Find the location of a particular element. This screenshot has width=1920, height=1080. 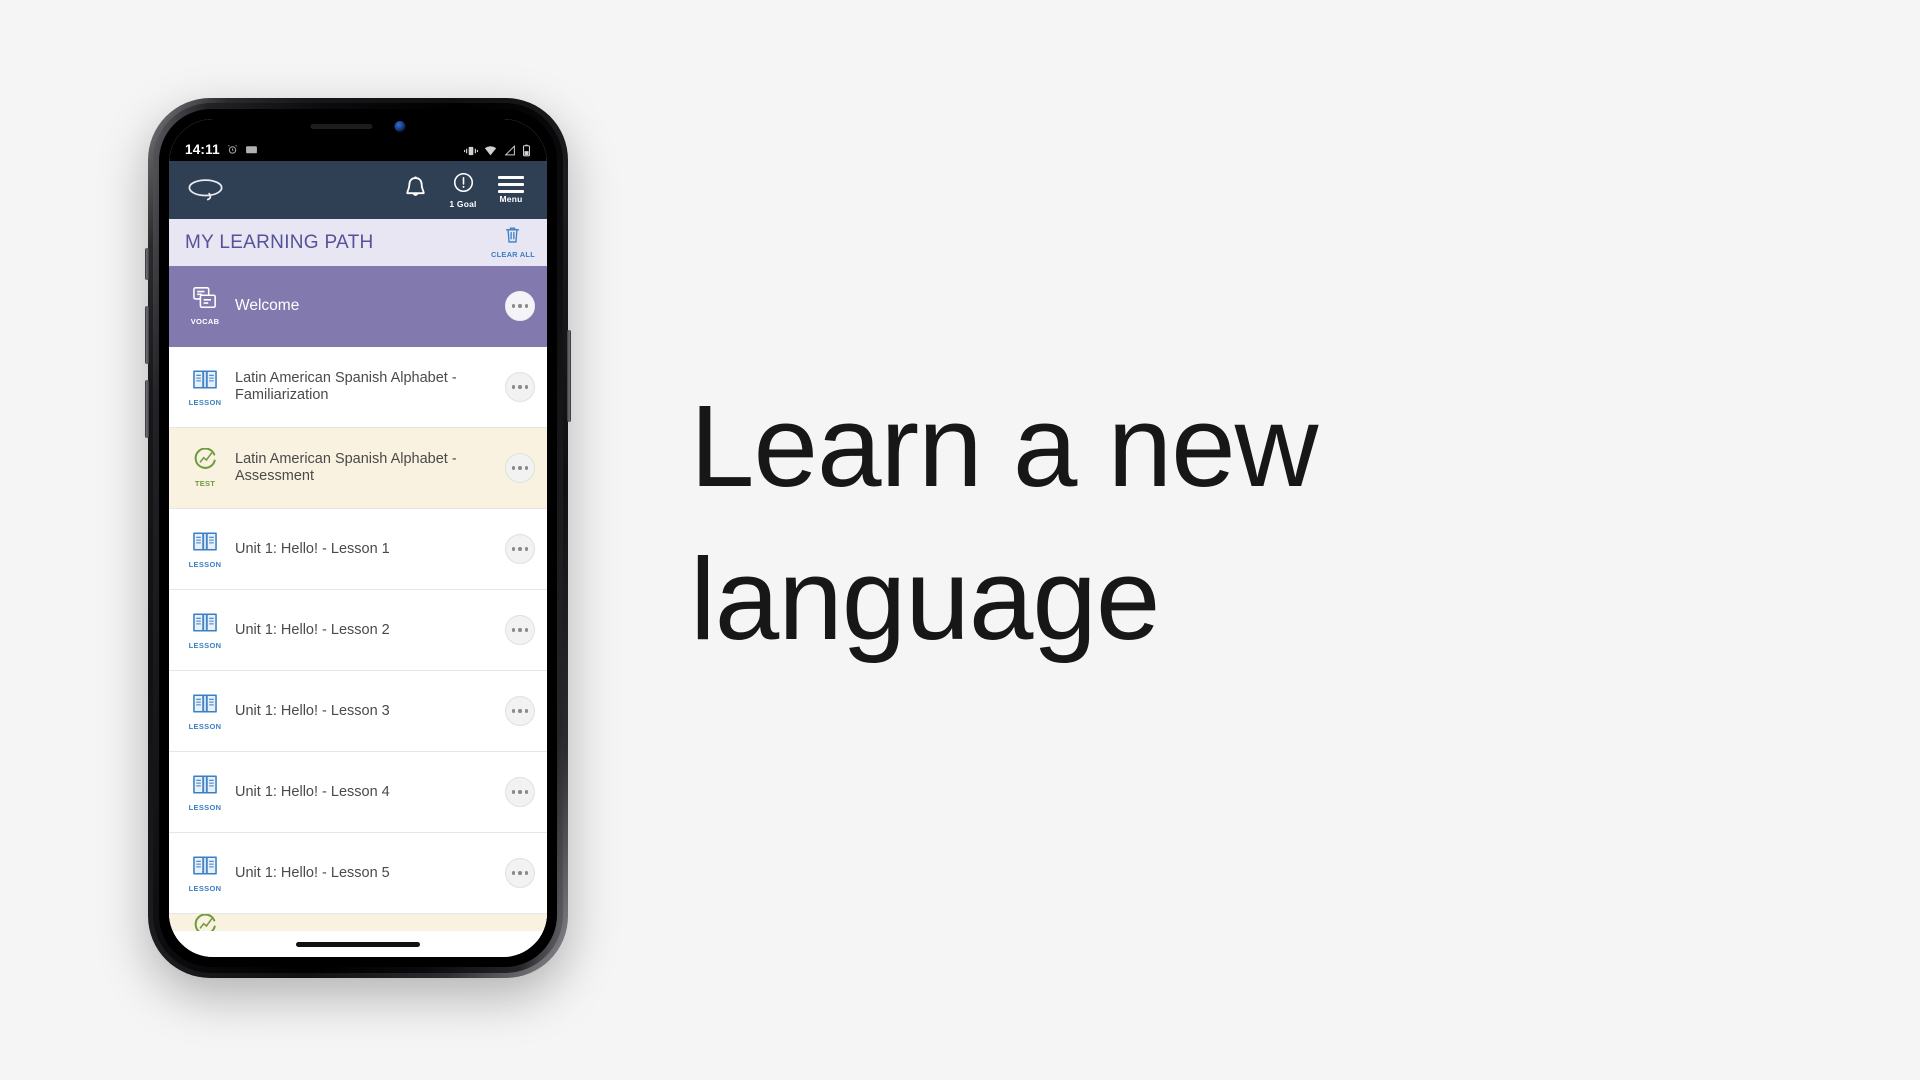

alarm-icon is located at coordinates (232, 149).